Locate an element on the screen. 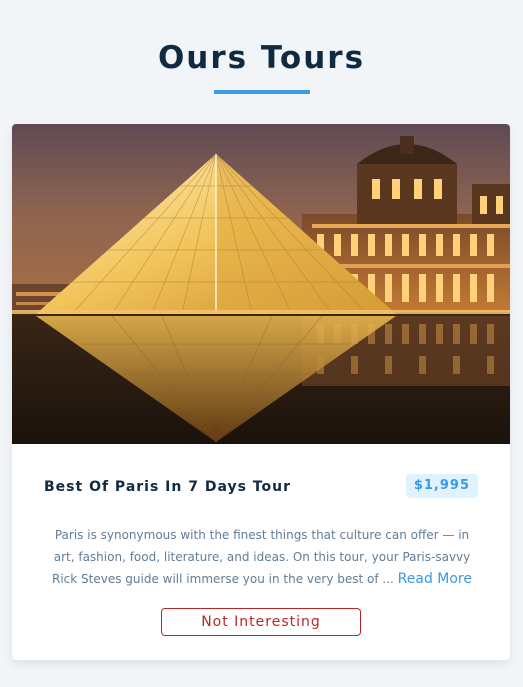 The width and height of the screenshot is (523, 687). not-interesting-button: Not Interesting is located at coordinates (261, 622).